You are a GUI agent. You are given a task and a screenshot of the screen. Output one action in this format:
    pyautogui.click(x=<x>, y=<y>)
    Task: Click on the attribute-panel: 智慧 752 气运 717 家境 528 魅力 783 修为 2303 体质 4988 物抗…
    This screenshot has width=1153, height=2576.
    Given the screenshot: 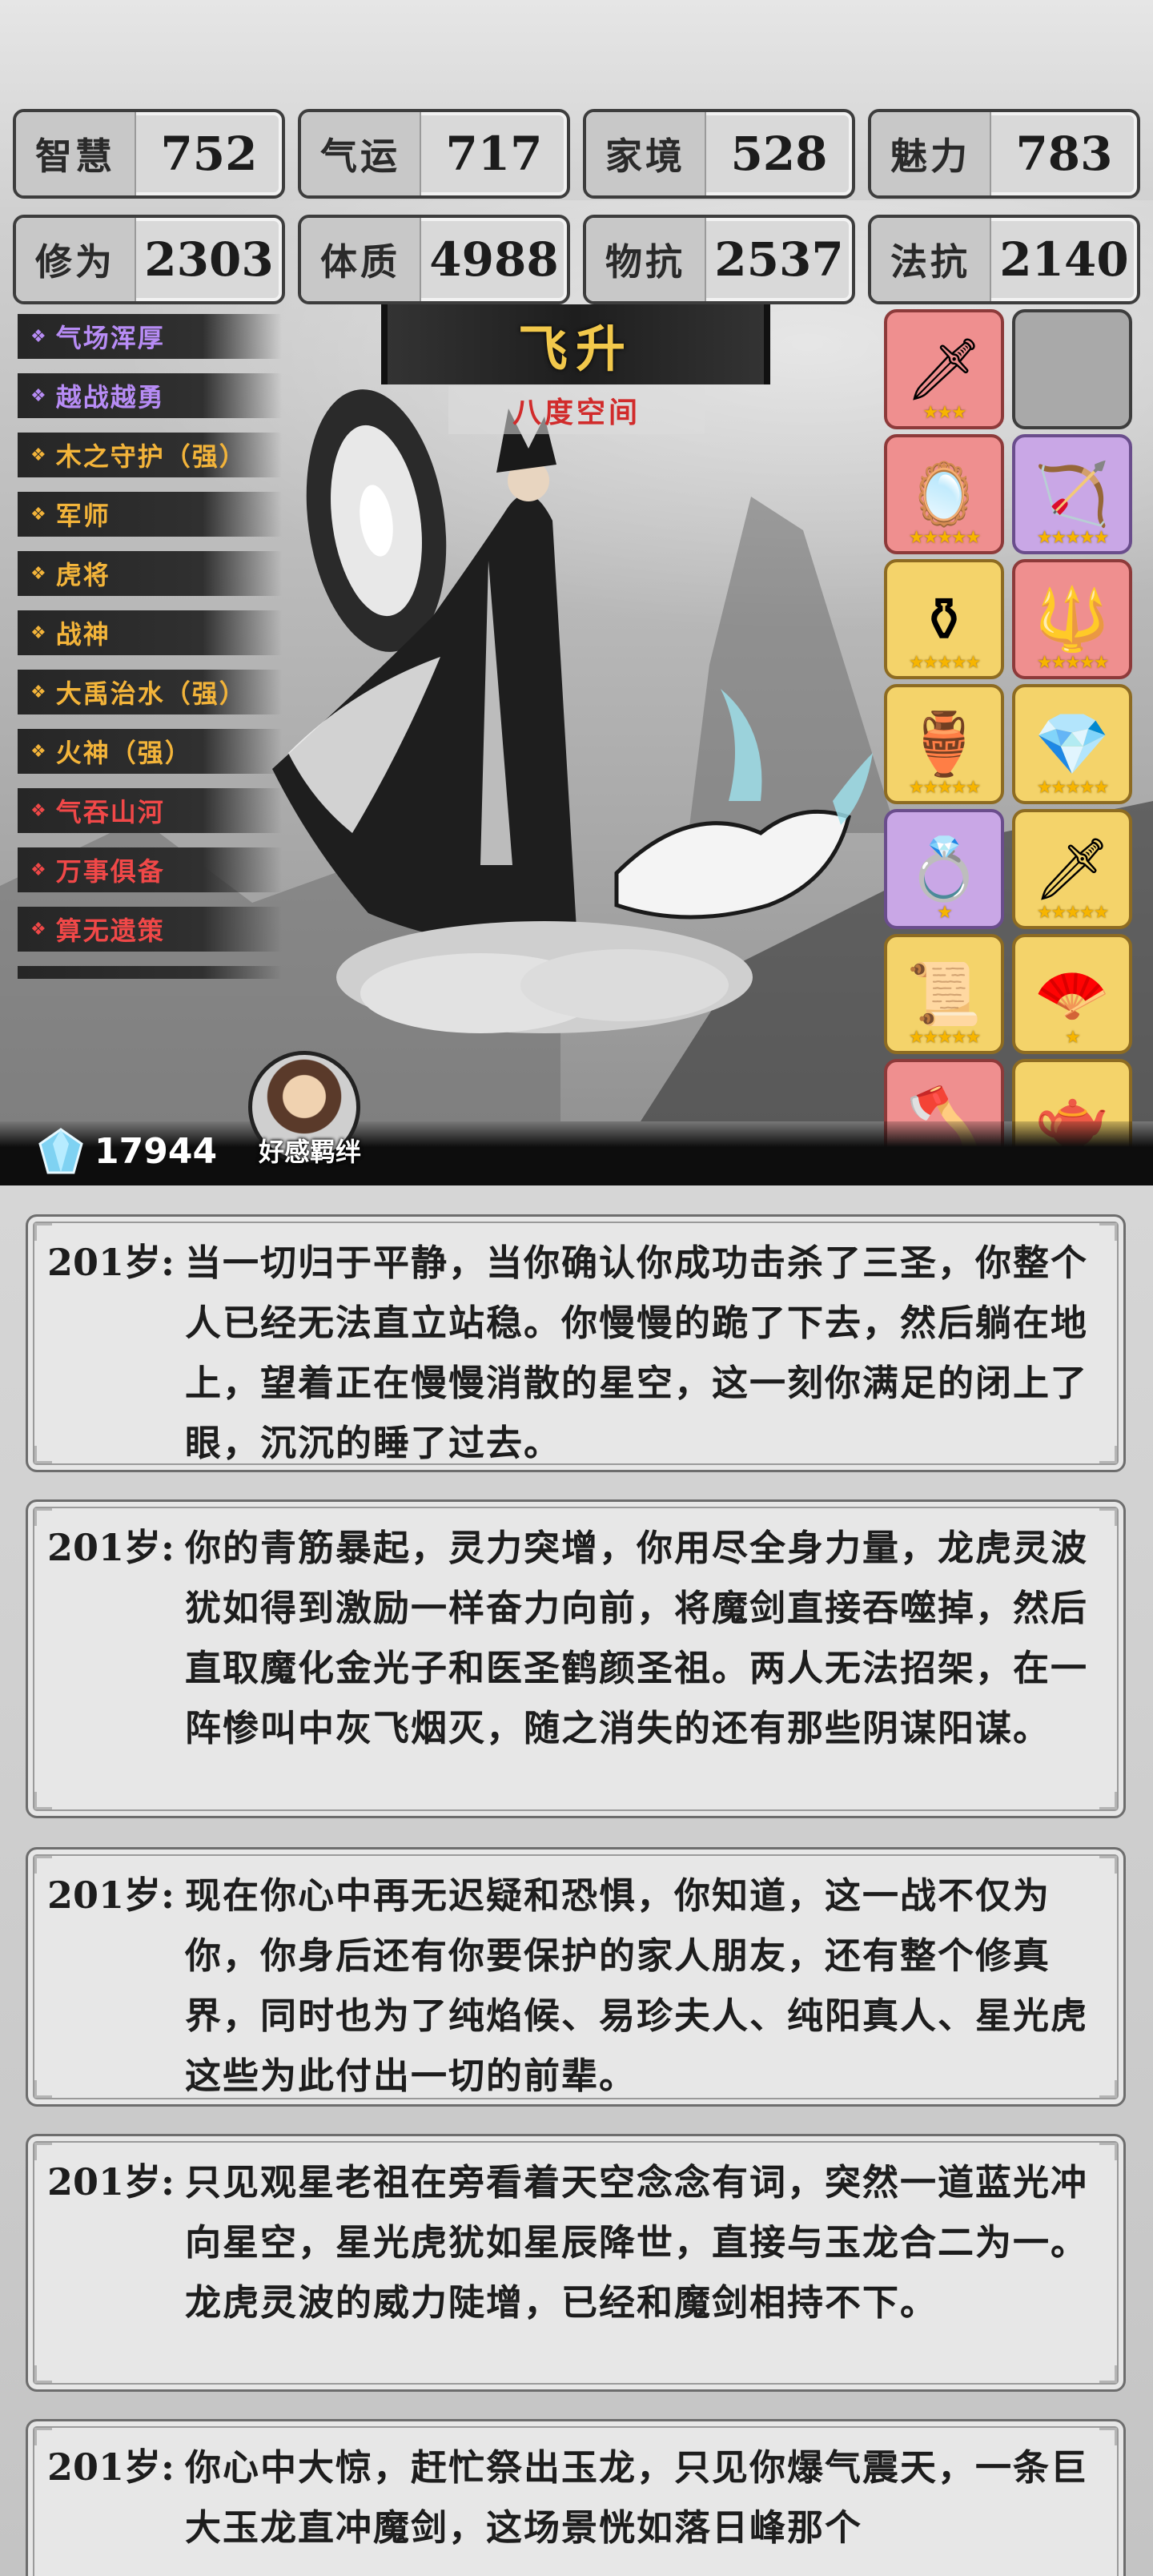 What is the action you would take?
    pyautogui.click(x=576, y=206)
    